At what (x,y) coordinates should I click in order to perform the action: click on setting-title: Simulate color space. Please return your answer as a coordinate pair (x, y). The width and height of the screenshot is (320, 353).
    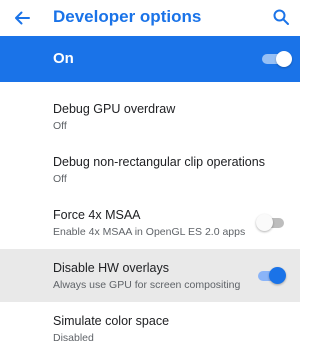
    Looking at the image, I should click on (111, 321).